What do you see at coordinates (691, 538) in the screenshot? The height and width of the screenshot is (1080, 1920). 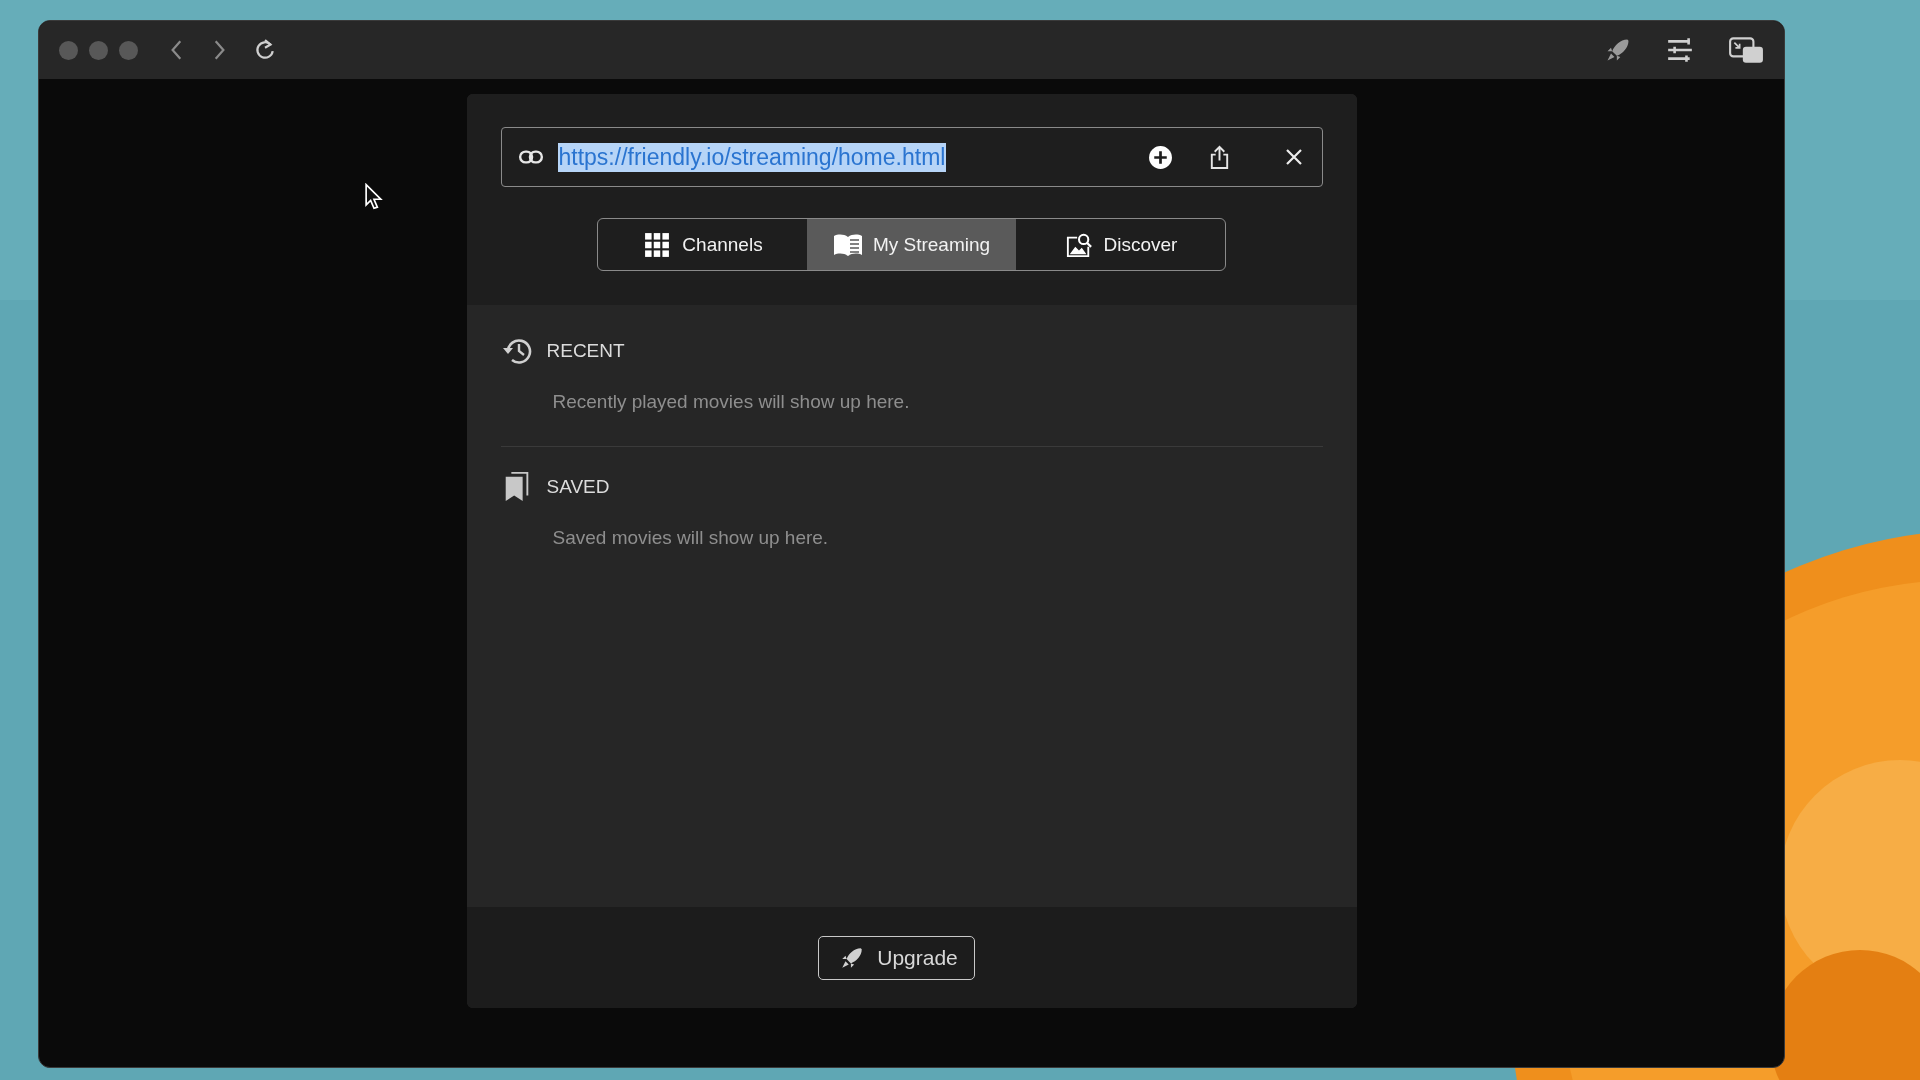 I see `empty-message: Saved movies will show up here.` at bounding box center [691, 538].